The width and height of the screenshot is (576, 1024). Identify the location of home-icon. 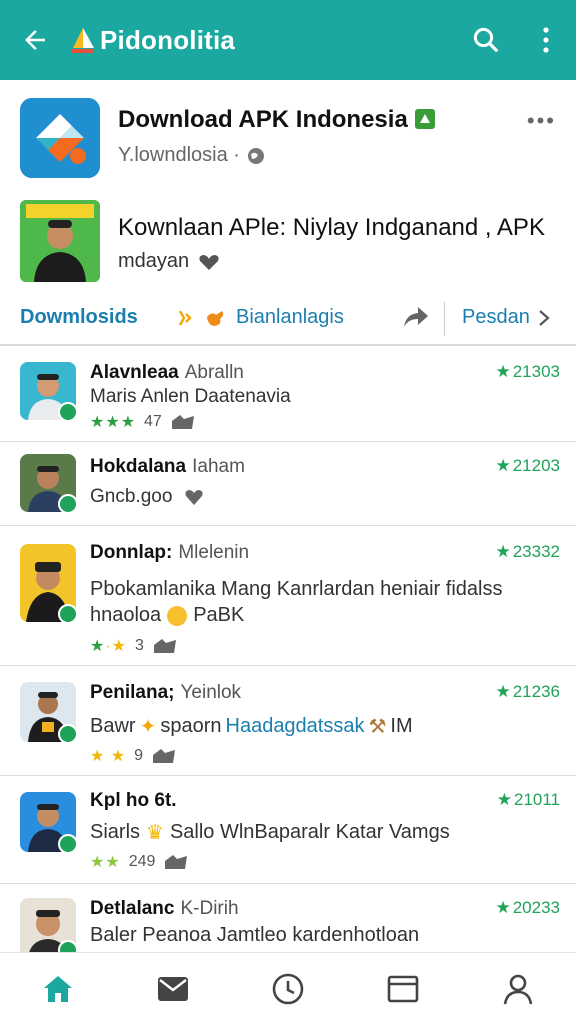
(57, 988).